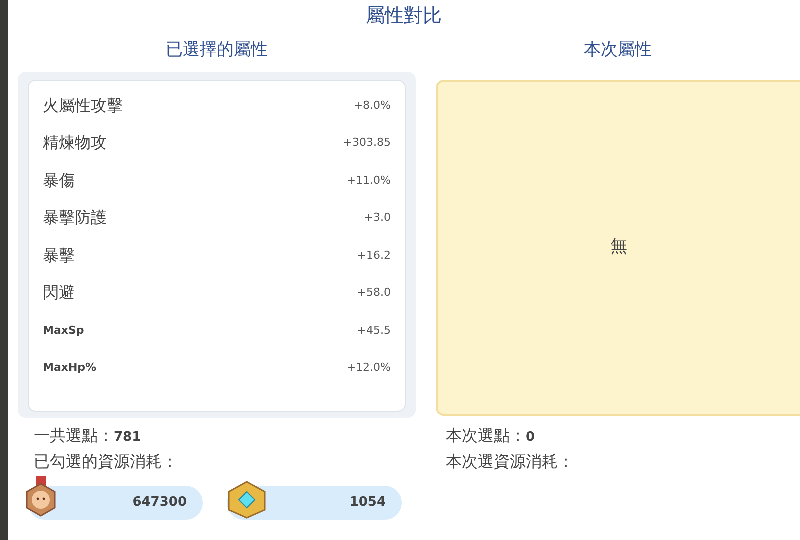 The height and width of the screenshot is (540, 800). What do you see at coordinates (63, 330) in the screenshot?
I see `attribute-name: MaxSp` at bounding box center [63, 330].